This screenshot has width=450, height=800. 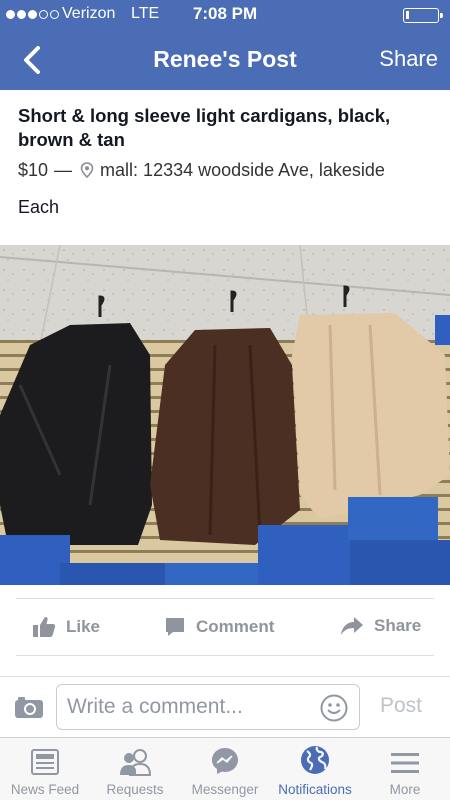 What do you see at coordinates (45, 762) in the screenshot?
I see `news-feed-icon` at bounding box center [45, 762].